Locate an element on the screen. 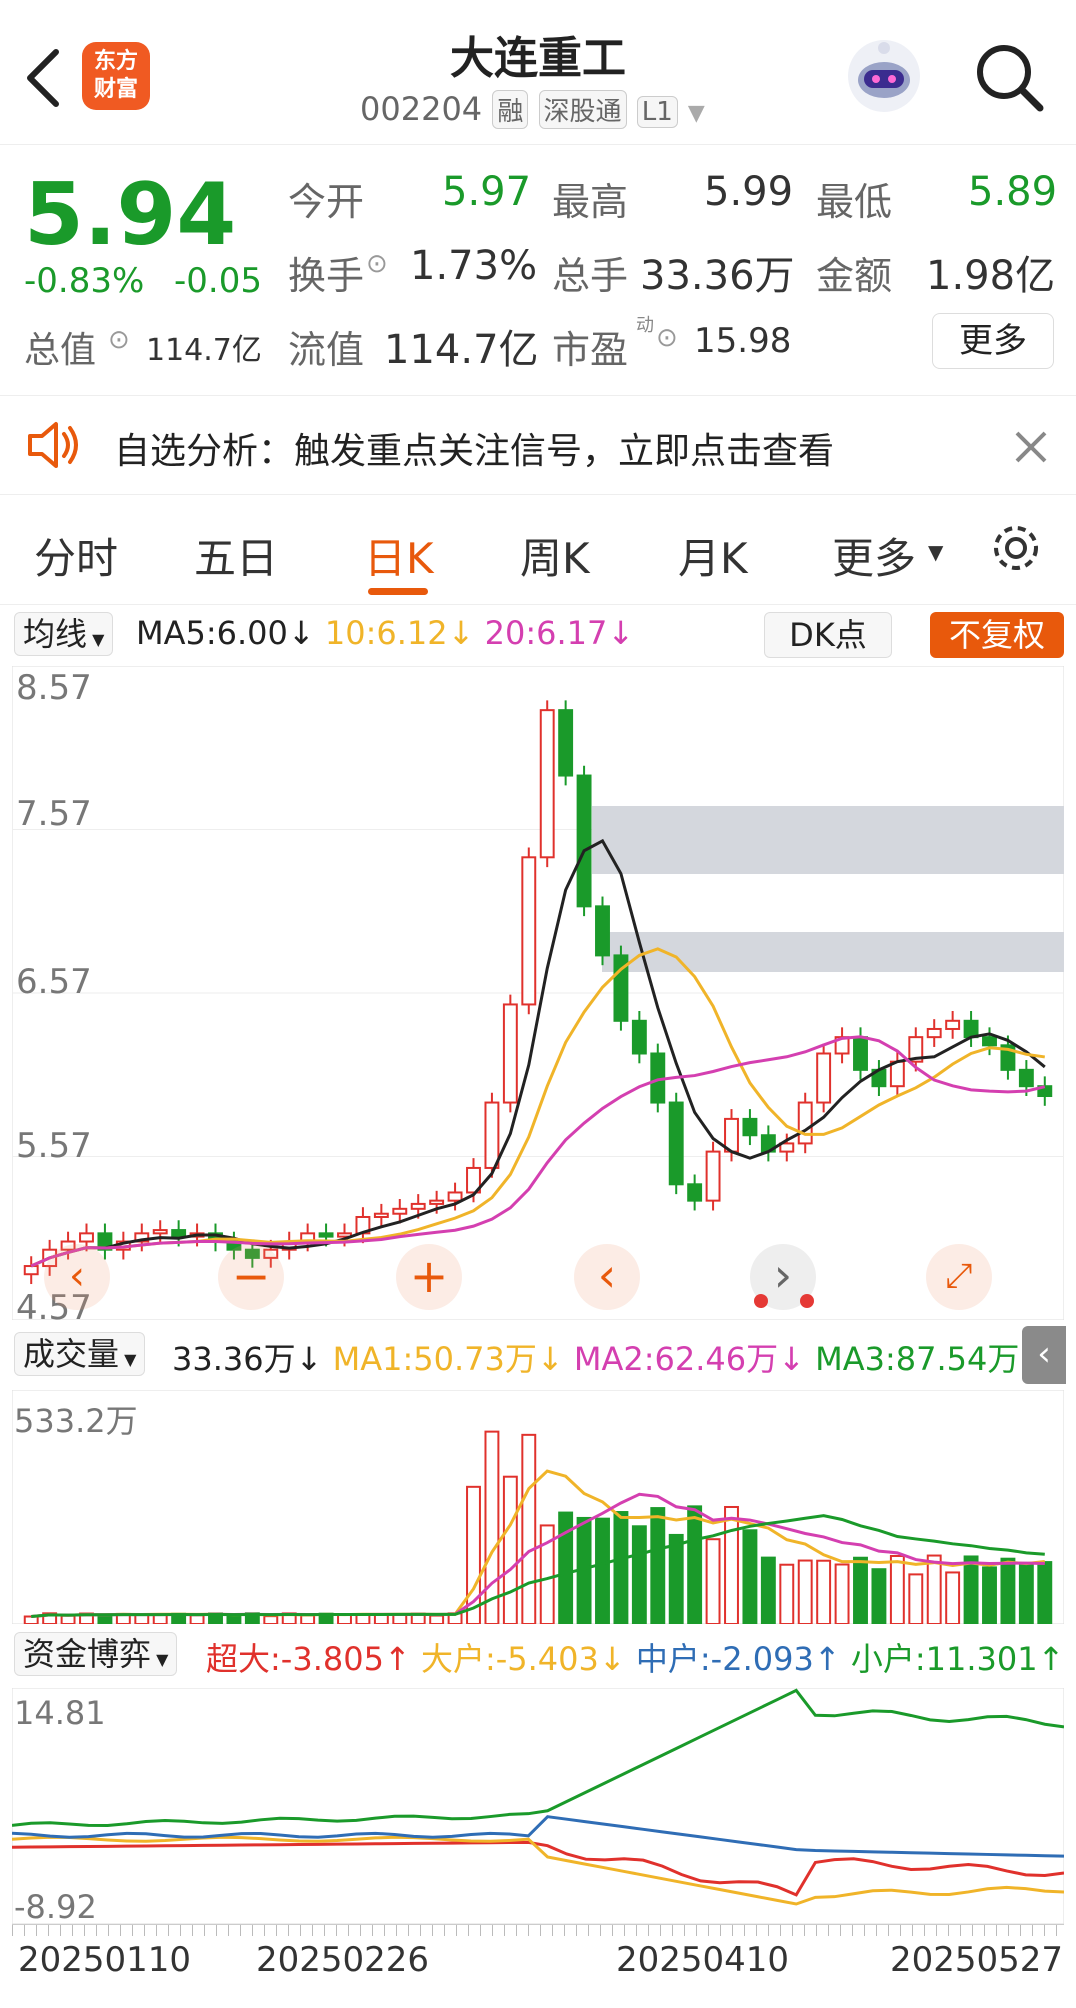  tab-weekly-k: 周K is located at coordinates (555, 555).